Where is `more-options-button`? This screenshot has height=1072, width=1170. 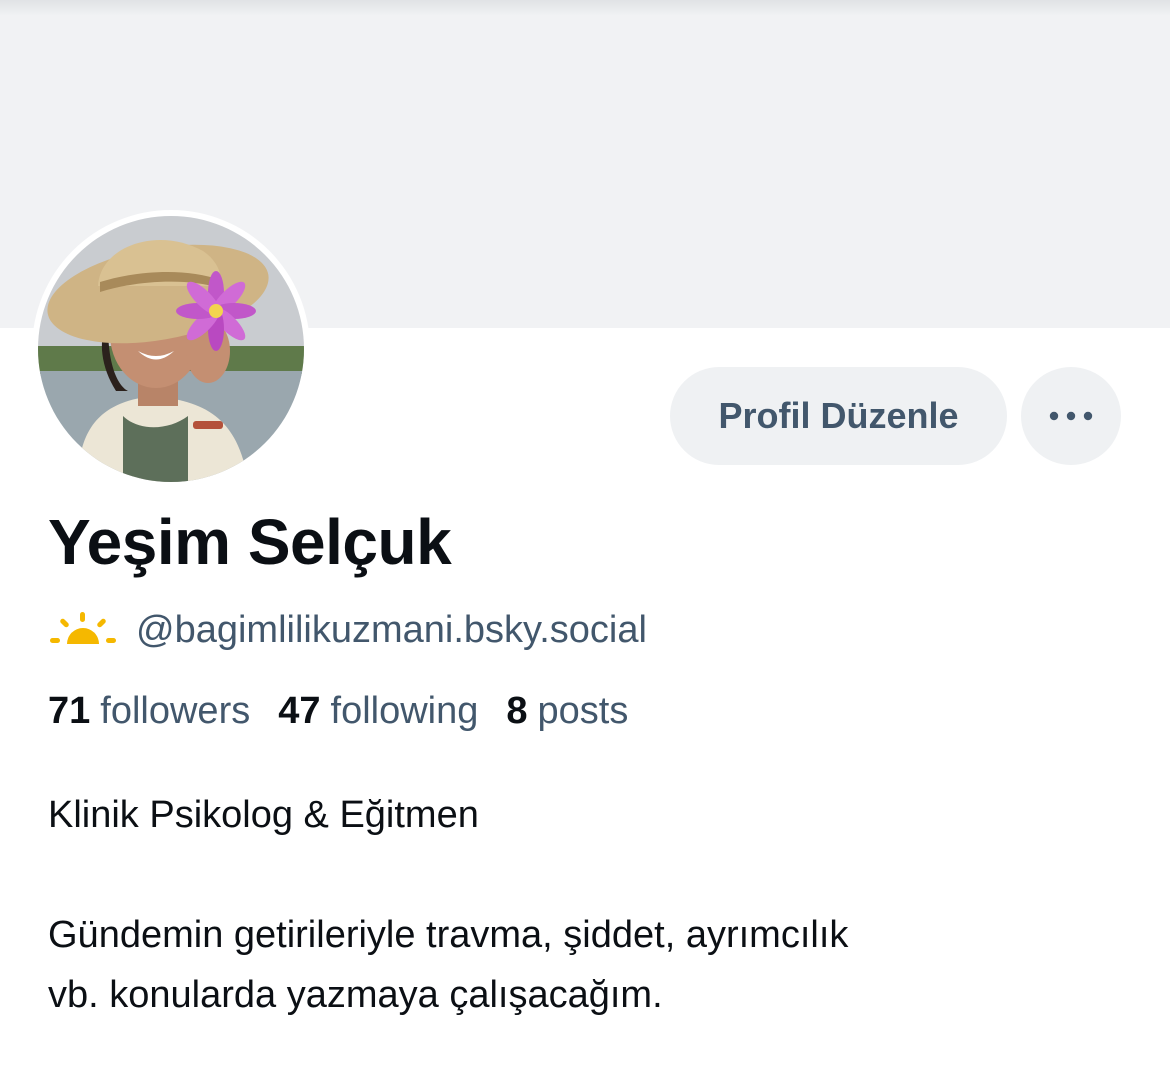 more-options-button is located at coordinates (1071, 416).